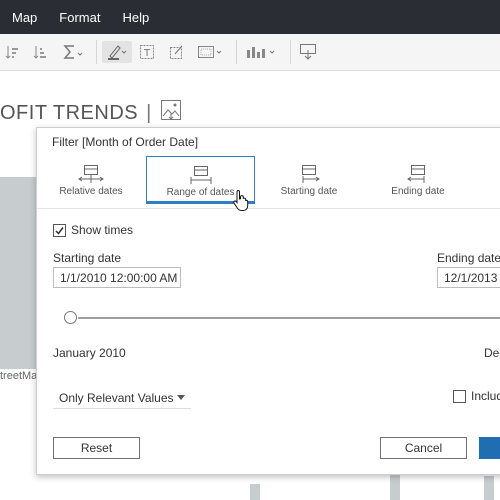 The width and height of the screenshot is (500, 500). What do you see at coordinates (73, 52) in the screenshot?
I see `sum-icon` at bounding box center [73, 52].